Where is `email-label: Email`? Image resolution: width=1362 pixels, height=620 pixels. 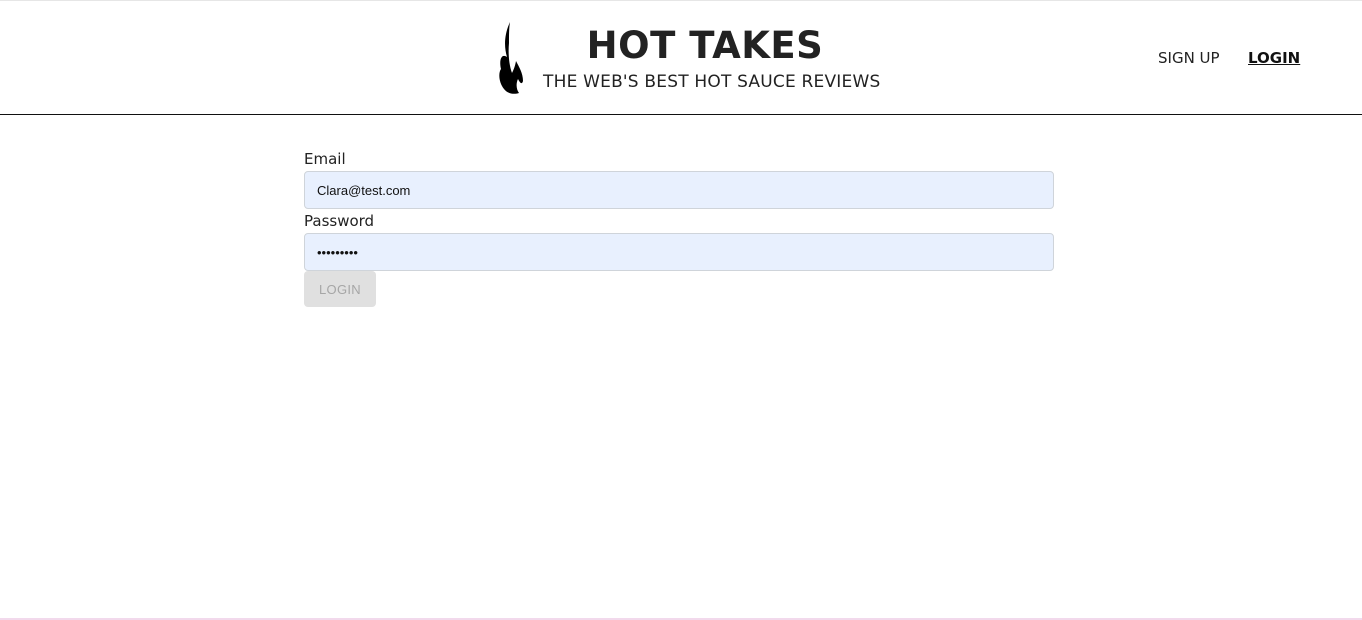 email-label: Email is located at coordinates (325, 159).